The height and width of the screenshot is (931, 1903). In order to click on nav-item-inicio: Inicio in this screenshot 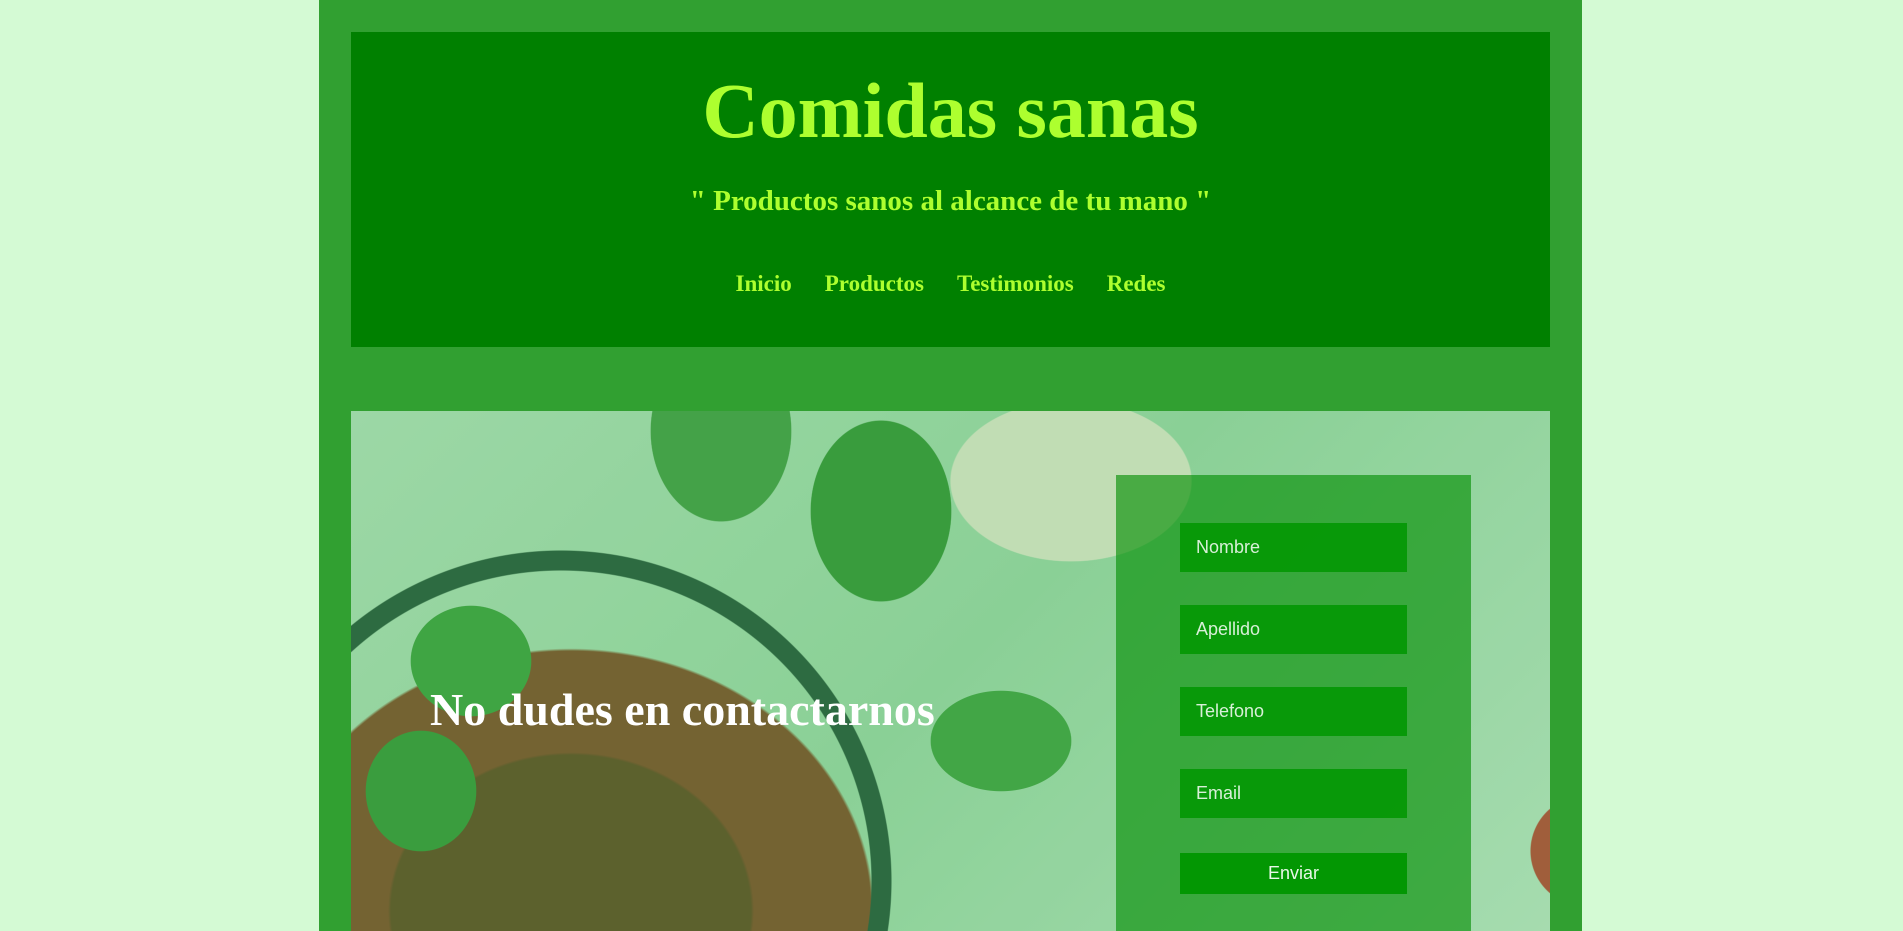, I will do `click(764, 284)`.